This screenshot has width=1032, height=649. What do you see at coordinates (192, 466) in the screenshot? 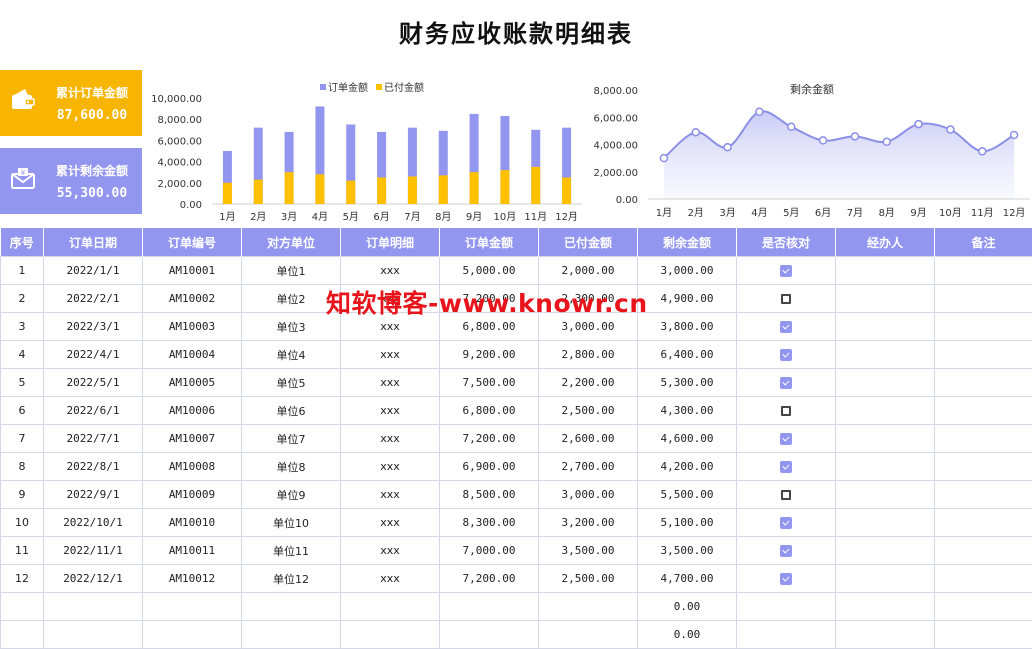
I see `cell-id: AM10008` at bounding box center [192, 466].